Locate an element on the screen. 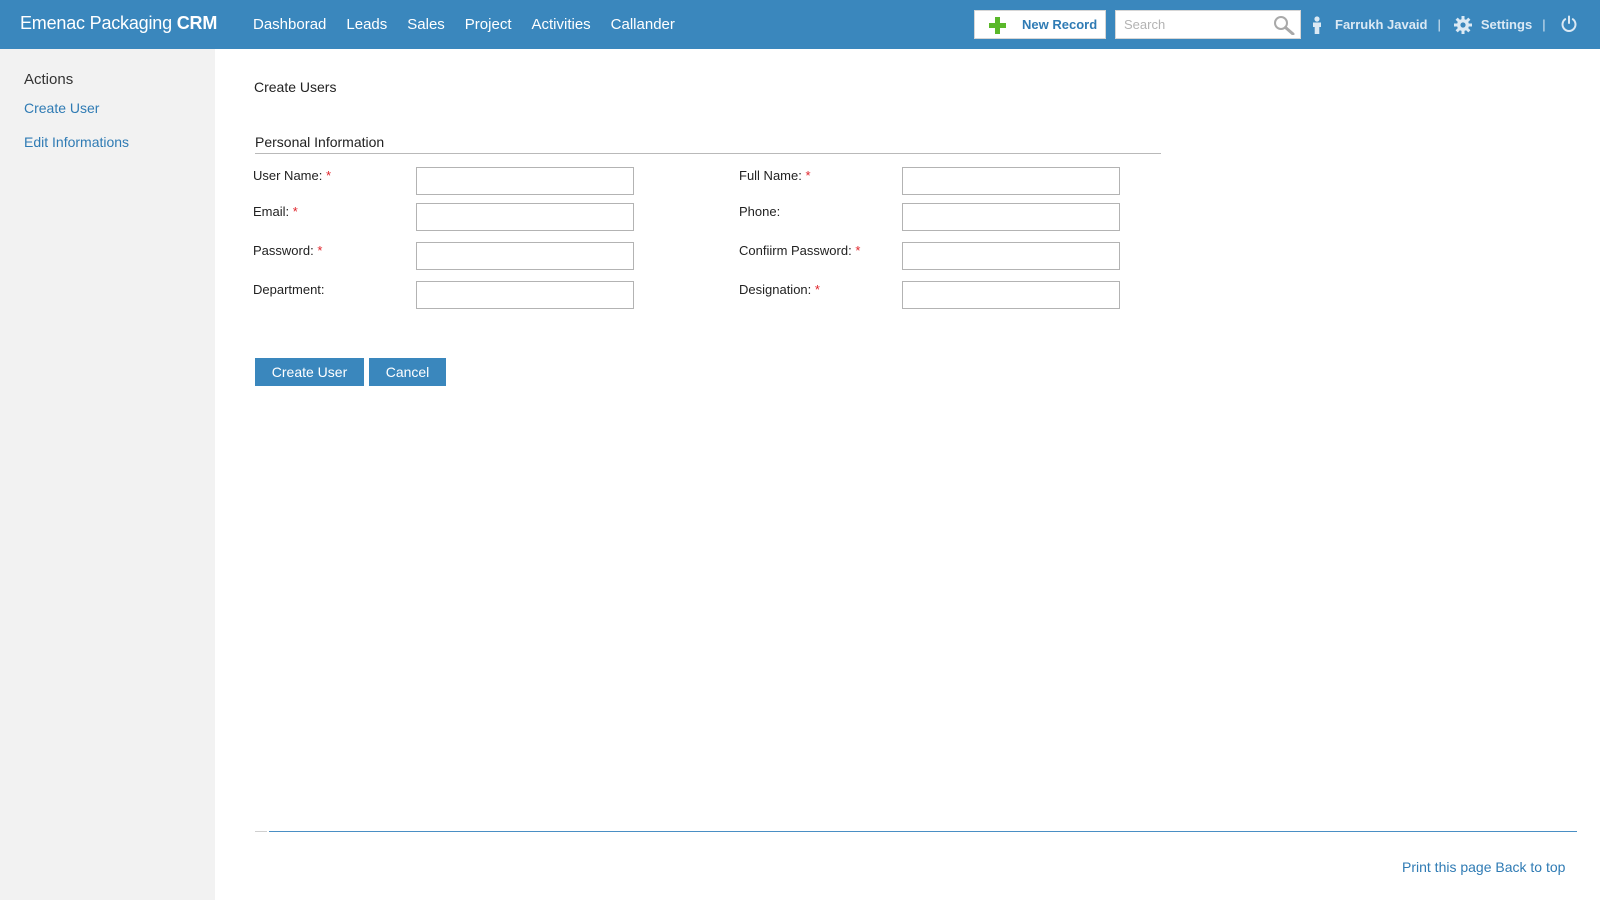 The image size is (1600, 900). nav-leads: Leads is located at coordinates (366, 24).